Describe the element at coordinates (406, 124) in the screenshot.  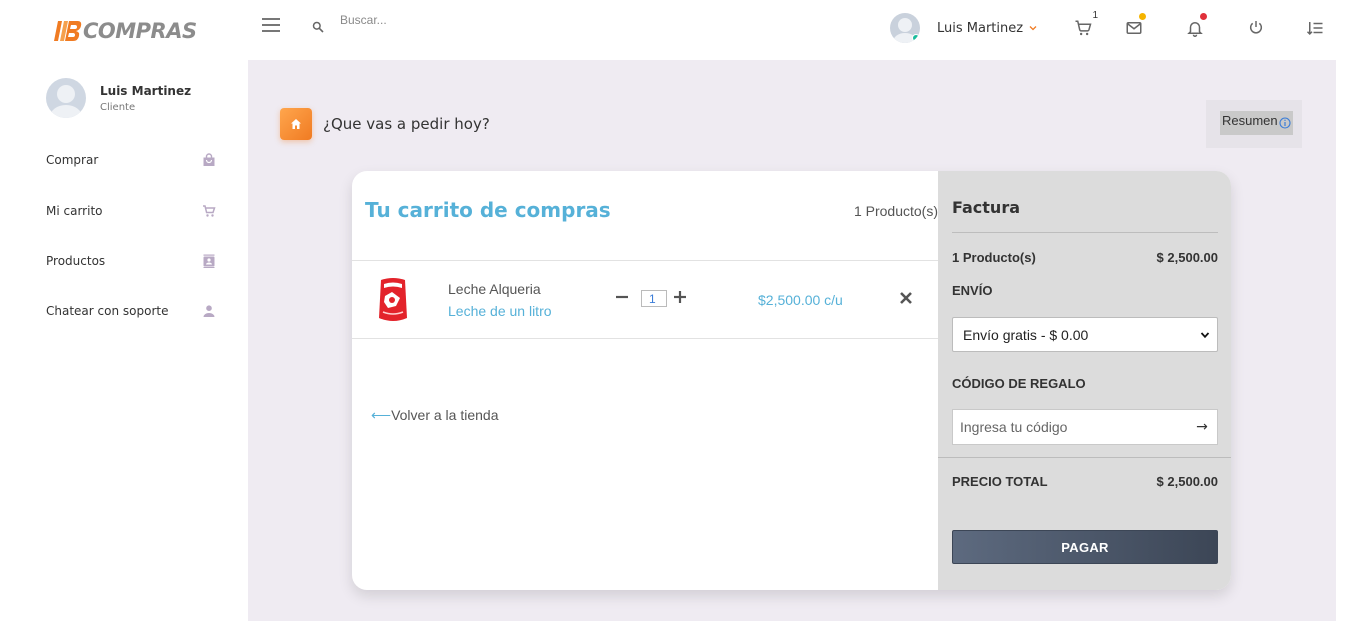
I see `page-title: ¿Que vas a pedir hoy?` at that location.